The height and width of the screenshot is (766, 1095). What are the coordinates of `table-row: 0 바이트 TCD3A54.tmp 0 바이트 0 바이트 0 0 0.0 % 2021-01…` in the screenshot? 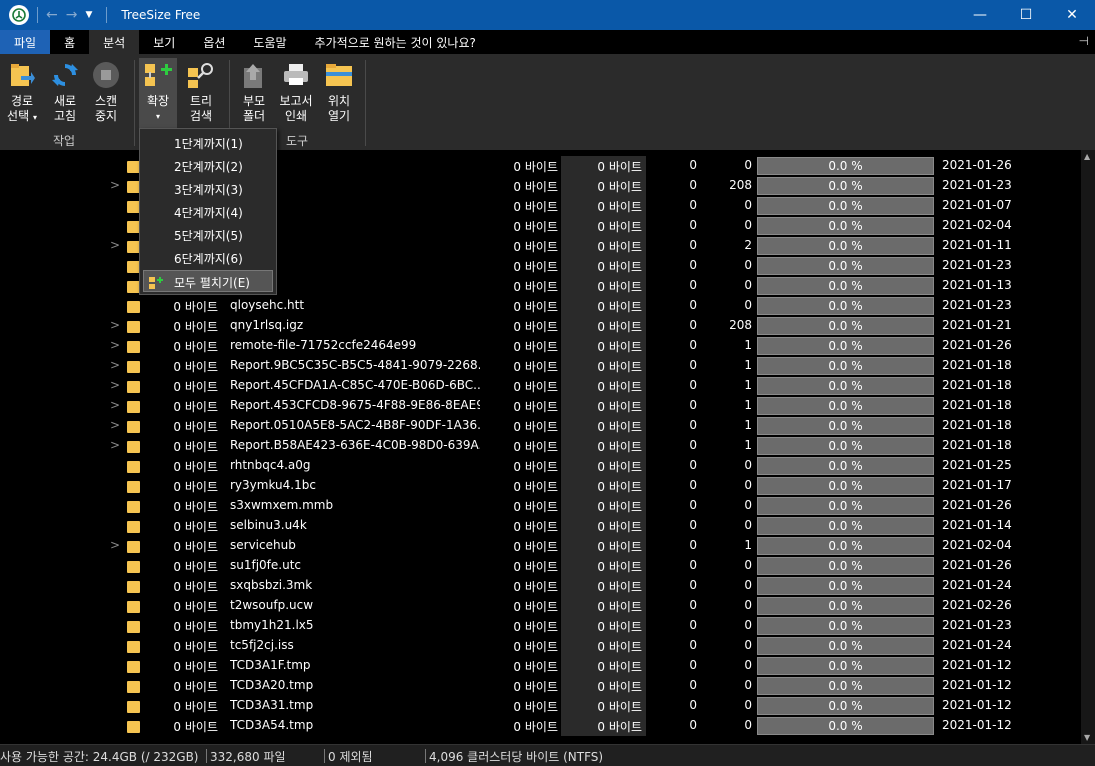 It's located at (540, 726).